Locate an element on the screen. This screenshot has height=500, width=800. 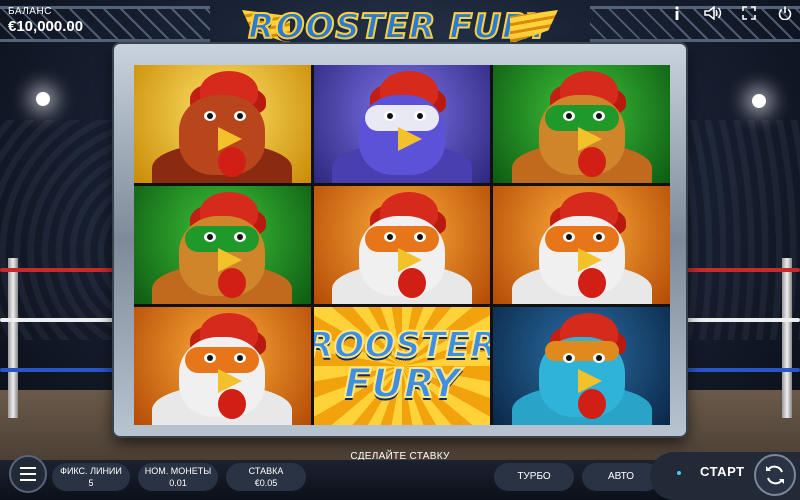
spotlight-right is located at coordinates (759, 101).